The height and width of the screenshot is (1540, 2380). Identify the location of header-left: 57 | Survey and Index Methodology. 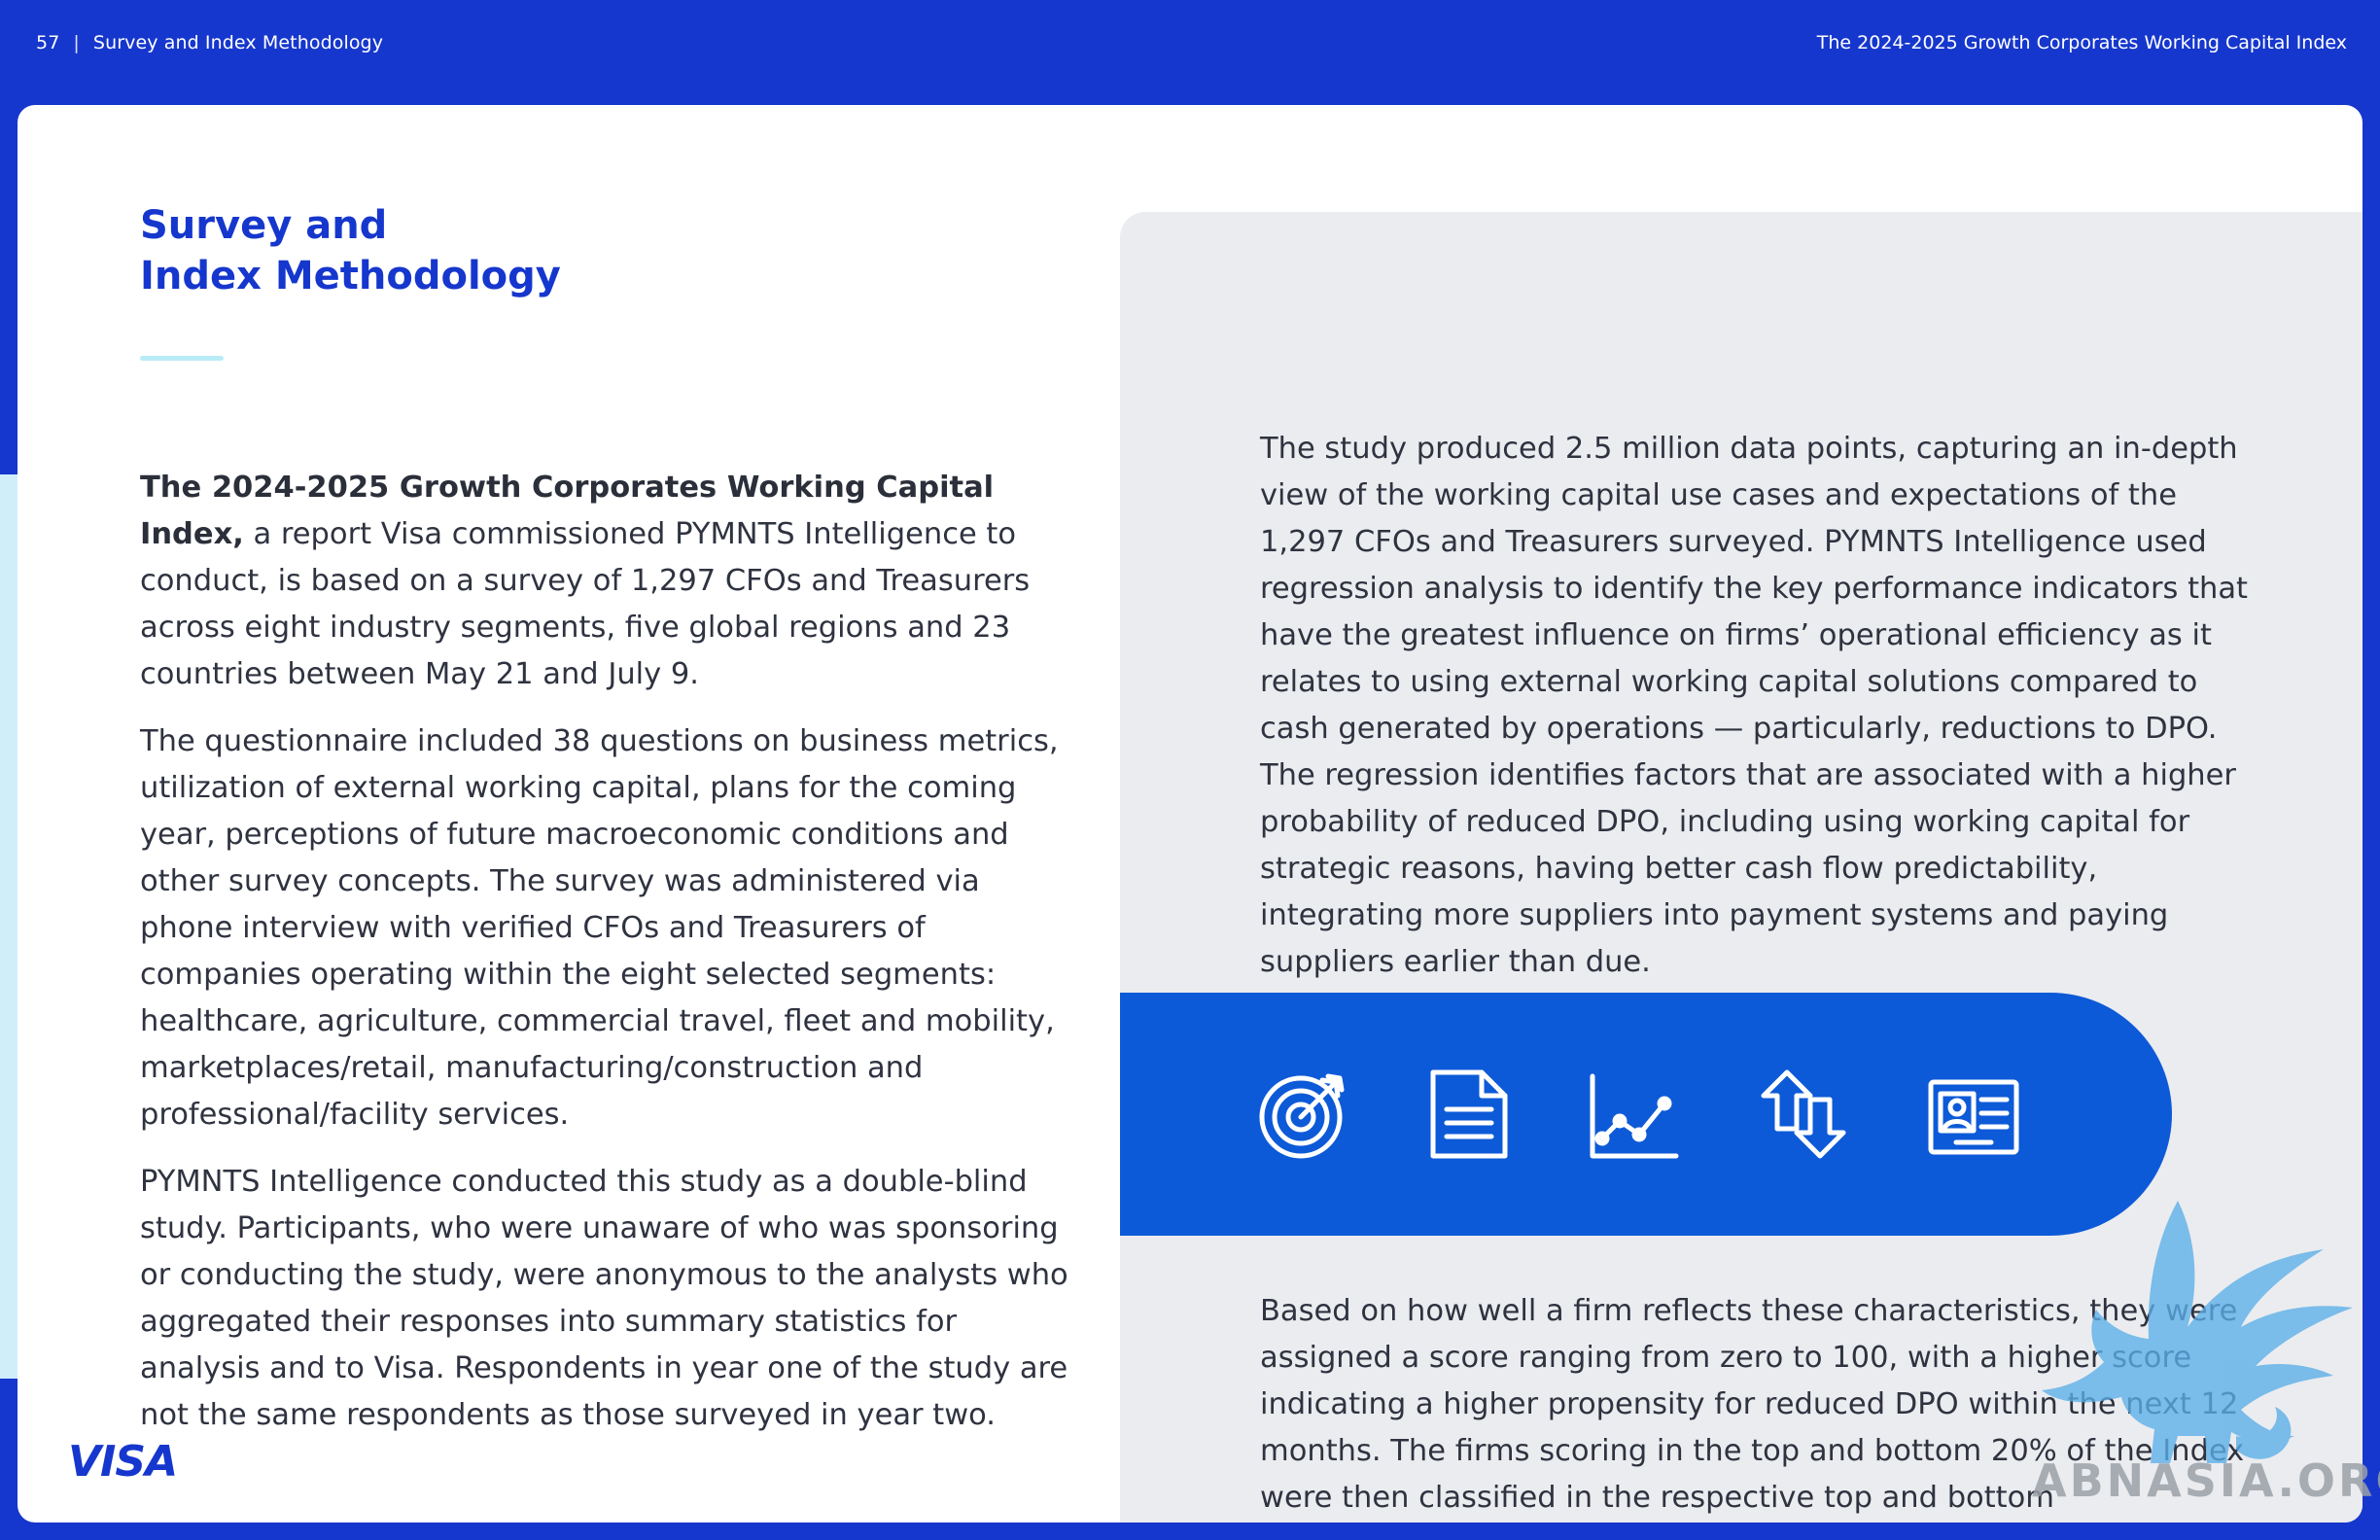
(209, 42).